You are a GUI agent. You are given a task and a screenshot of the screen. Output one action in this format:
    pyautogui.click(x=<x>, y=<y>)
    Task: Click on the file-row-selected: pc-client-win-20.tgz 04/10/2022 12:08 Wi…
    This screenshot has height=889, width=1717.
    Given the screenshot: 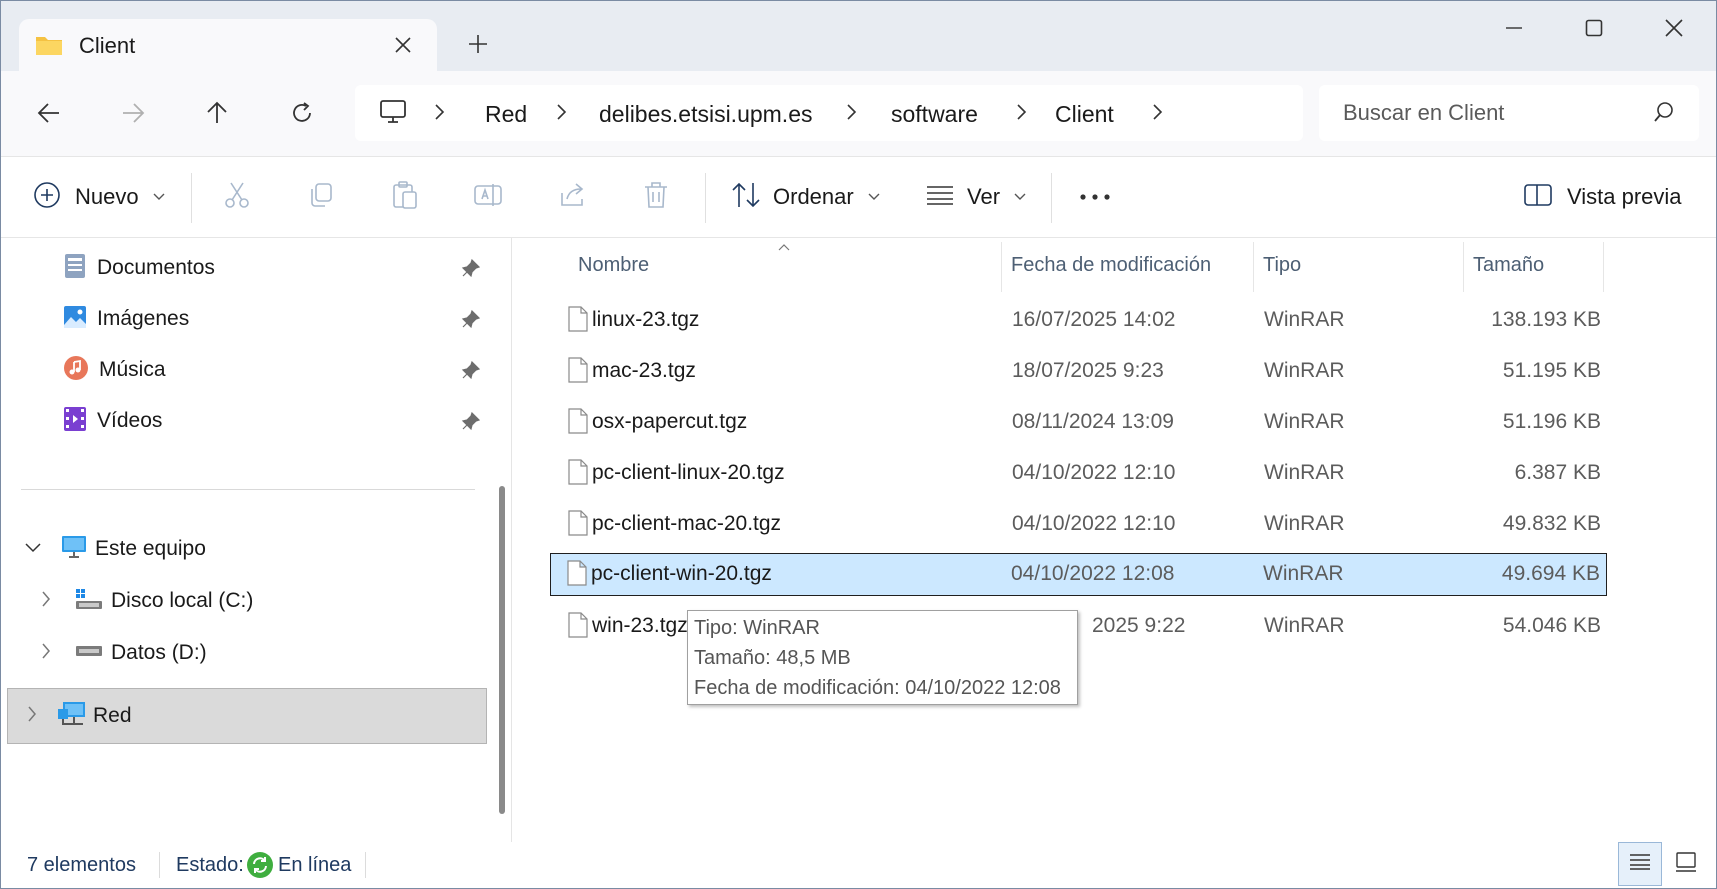 What is the action you would take?
    pyautogui.click(x=1078, y=574)
    